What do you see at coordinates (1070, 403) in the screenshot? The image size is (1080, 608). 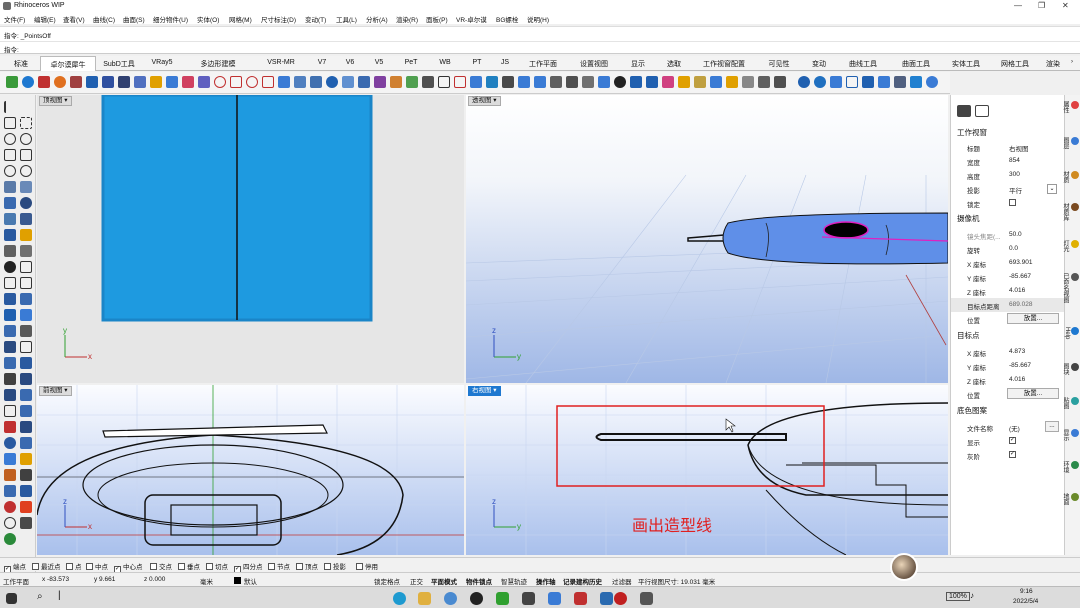 I see `side-tab-textures: 贴图` at bounding box center [1070, 403].